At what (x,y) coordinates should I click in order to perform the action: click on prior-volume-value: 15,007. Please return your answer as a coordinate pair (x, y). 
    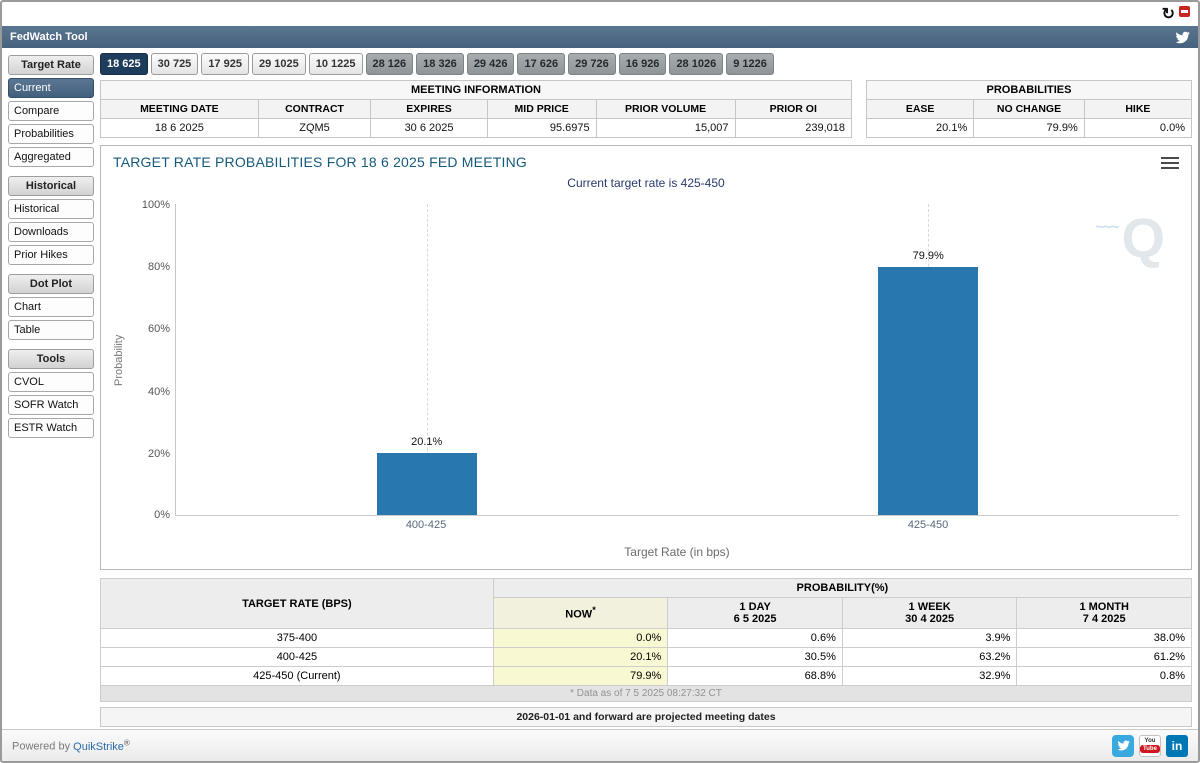
    Looking at the image, I should click on (665, 128).